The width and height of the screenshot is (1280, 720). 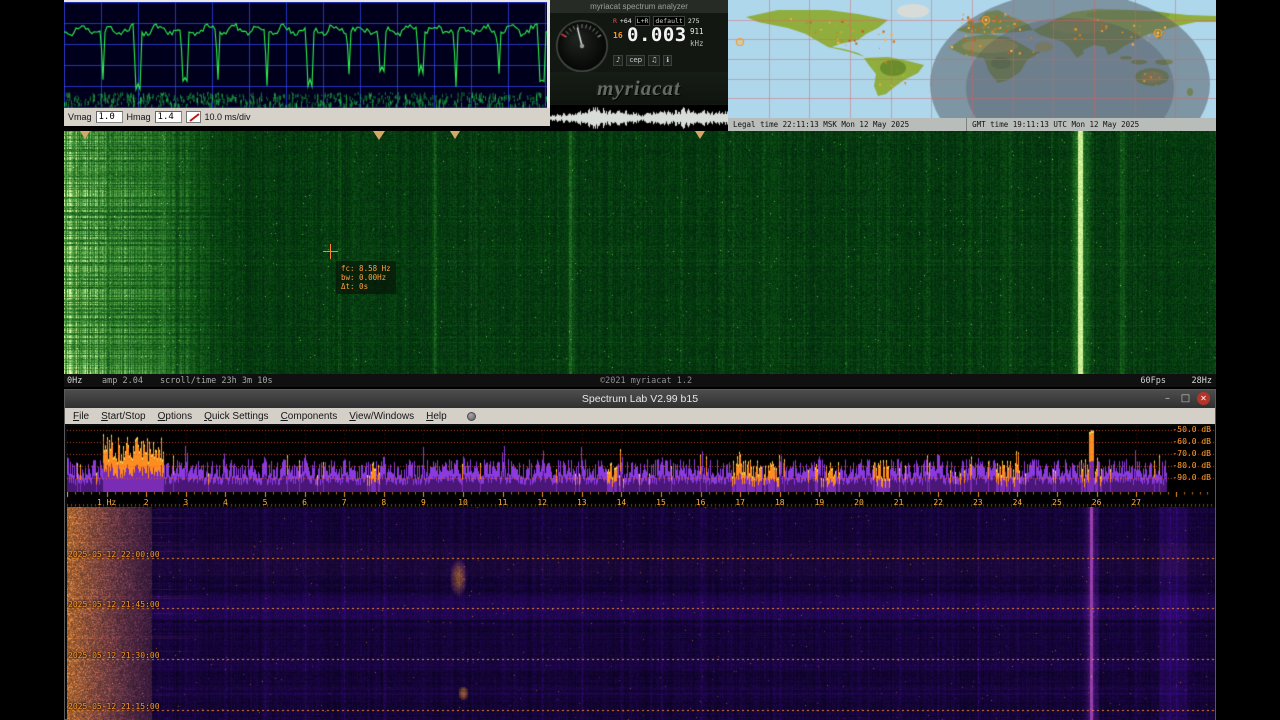 I want to click on world-map-canvas, so click(x=972, y=59).